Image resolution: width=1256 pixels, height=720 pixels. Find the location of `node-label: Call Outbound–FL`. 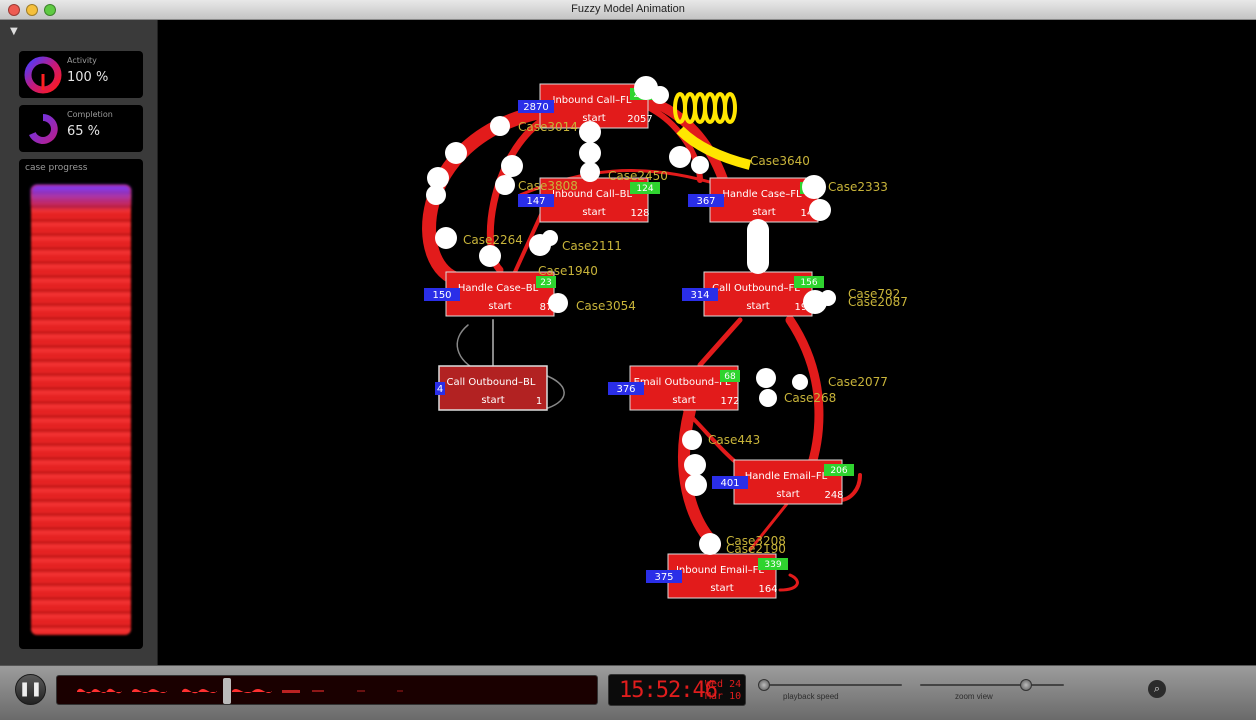

node-label: Call Outbound–FL is located at coordinates (756, 288).